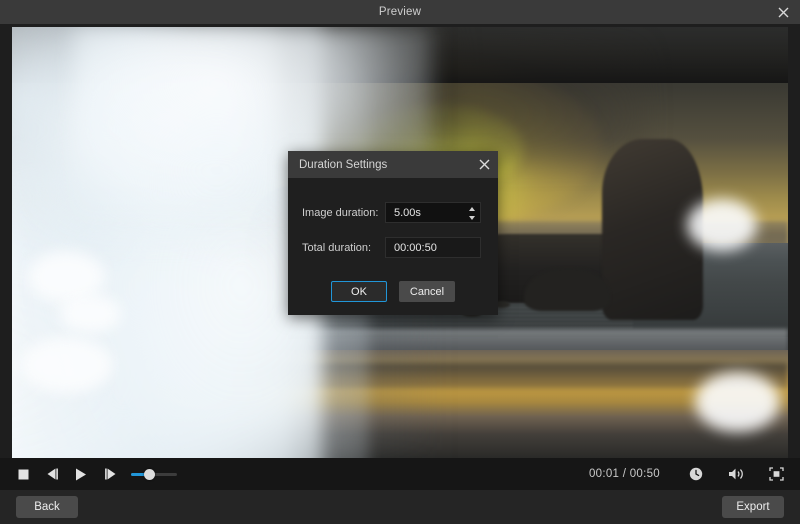 Image resolution: width=800 pixels, height=524 pixels. Describe the element at coordinates (343, 164) in the screenshot. I see `dialog-title: Duration Settings` at that location.